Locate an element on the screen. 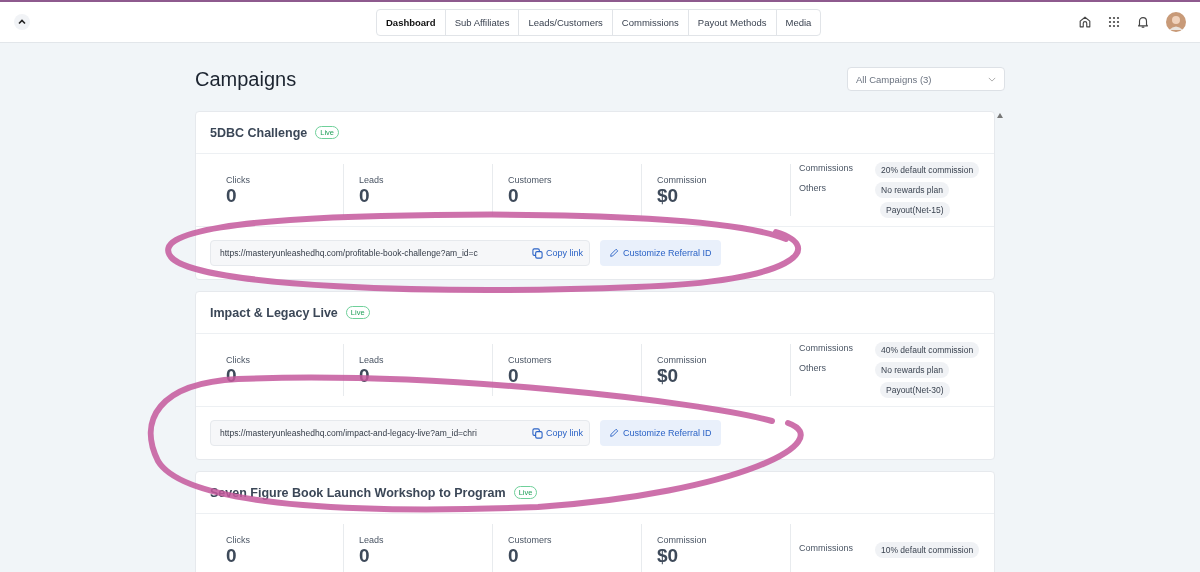  campaign-title: 5DBC Challenge is located at coordinates (259, 132).